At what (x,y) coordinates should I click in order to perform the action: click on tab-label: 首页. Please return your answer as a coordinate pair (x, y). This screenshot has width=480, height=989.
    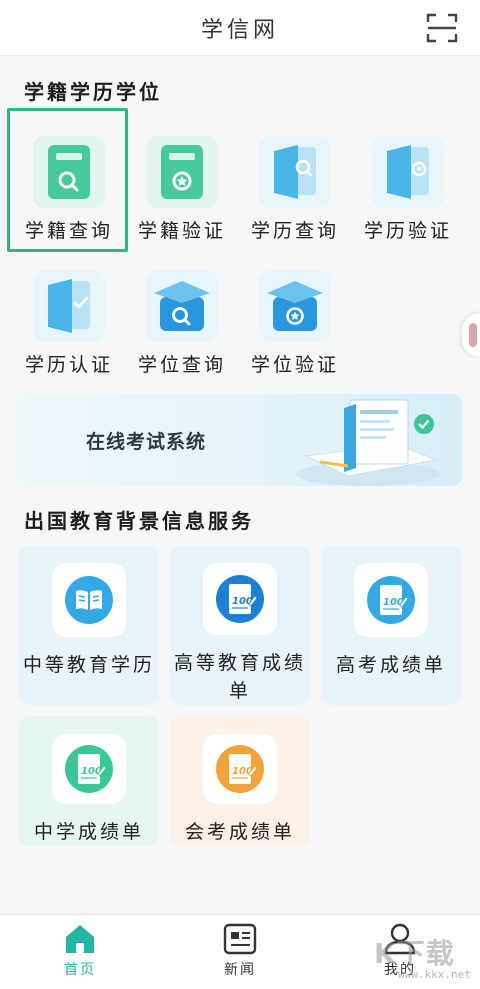
    Looking at the image, I should click on (80, 970).